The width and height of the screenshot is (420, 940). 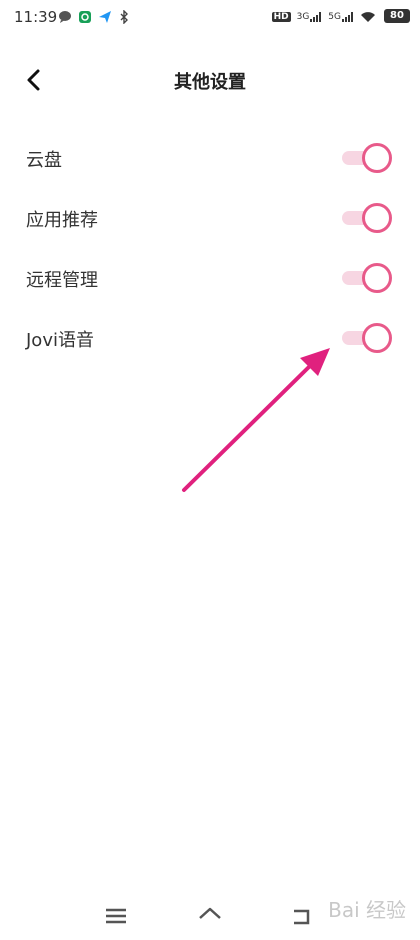 I want to click on setting-row-jovi-voice: Jovi语音, so click(x=210, y=338).